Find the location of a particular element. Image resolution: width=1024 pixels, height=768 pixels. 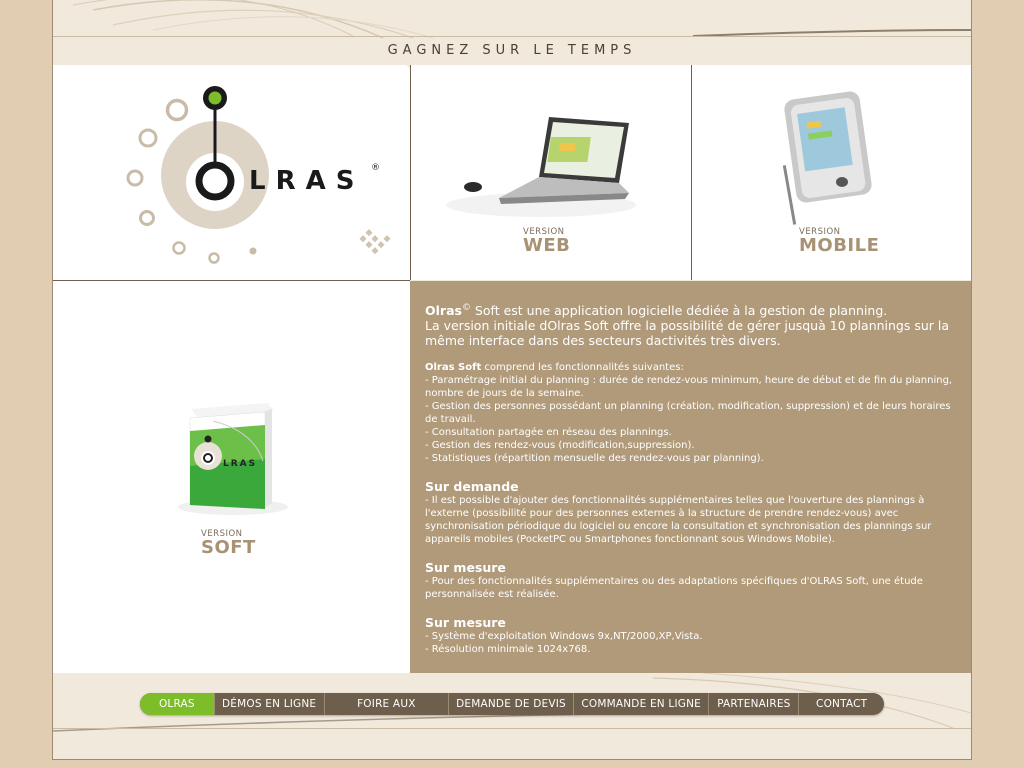

header-swirl-decoration is located at coordinates (521, 19).